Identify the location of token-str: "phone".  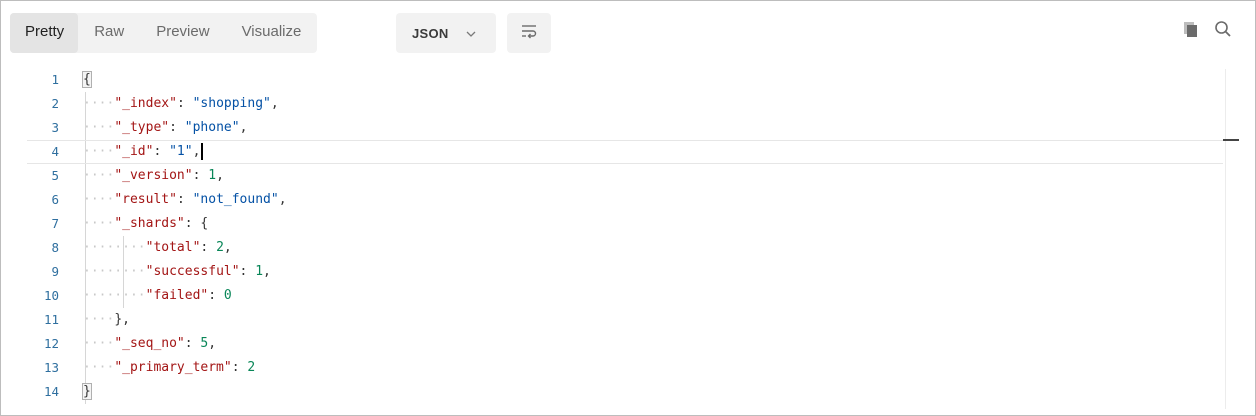
(212, 127).